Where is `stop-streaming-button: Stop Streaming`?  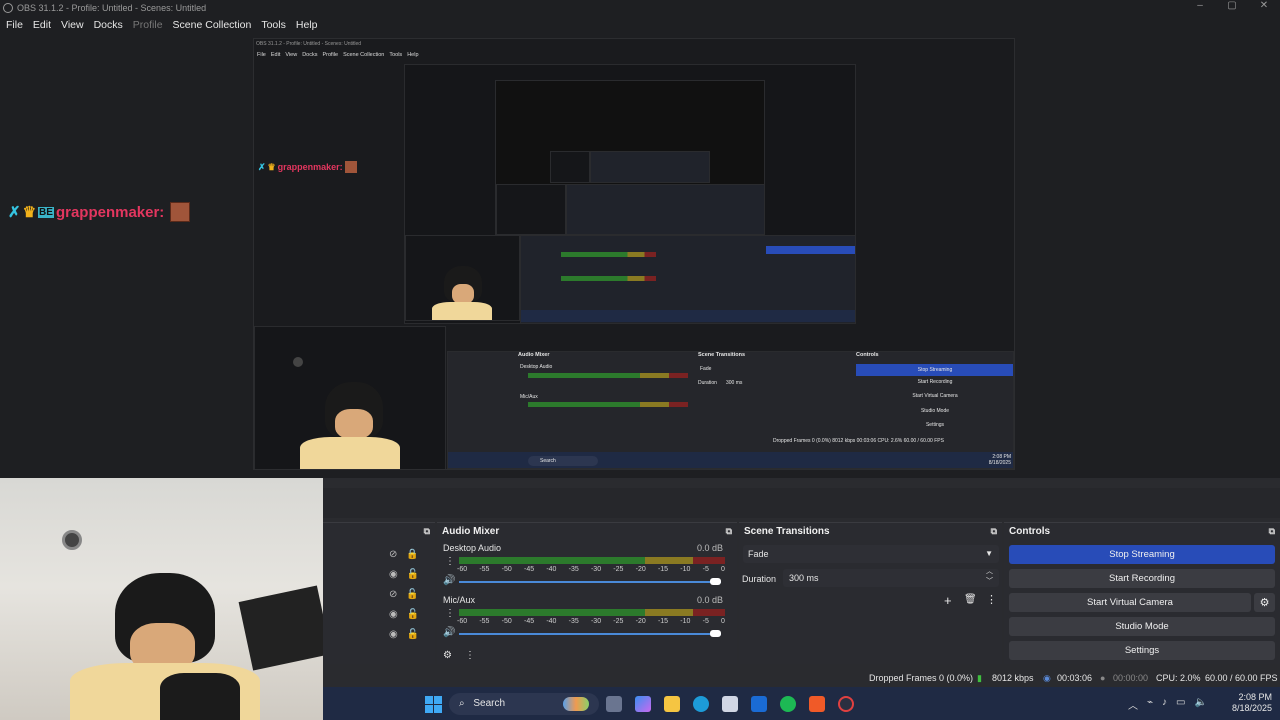 stop-streaming-button: Stop Streaming is located at coordinates (1142, 554).